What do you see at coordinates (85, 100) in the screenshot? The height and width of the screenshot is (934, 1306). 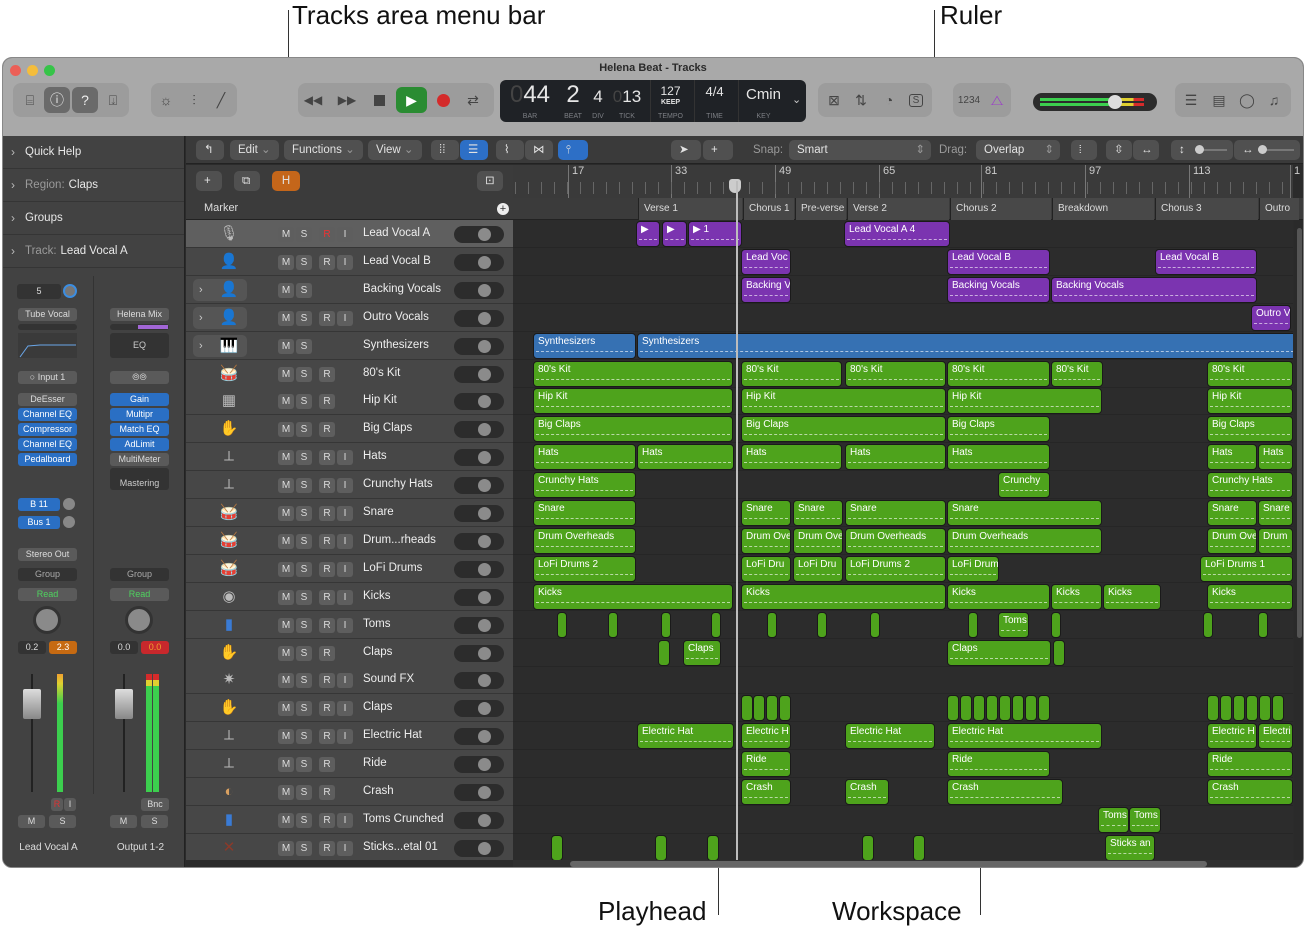 I see `quick-help-button: ?` at bounding box center [85, 100].